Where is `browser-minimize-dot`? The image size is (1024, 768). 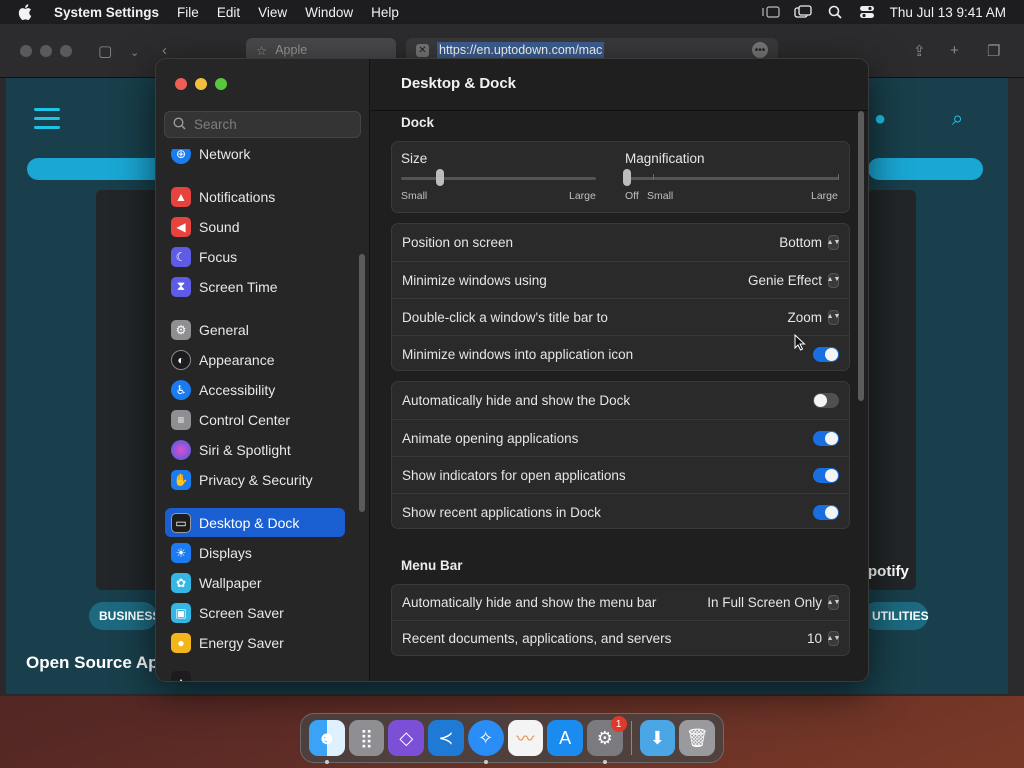
browser-minimize-dot is located at coordinates (46, 51).